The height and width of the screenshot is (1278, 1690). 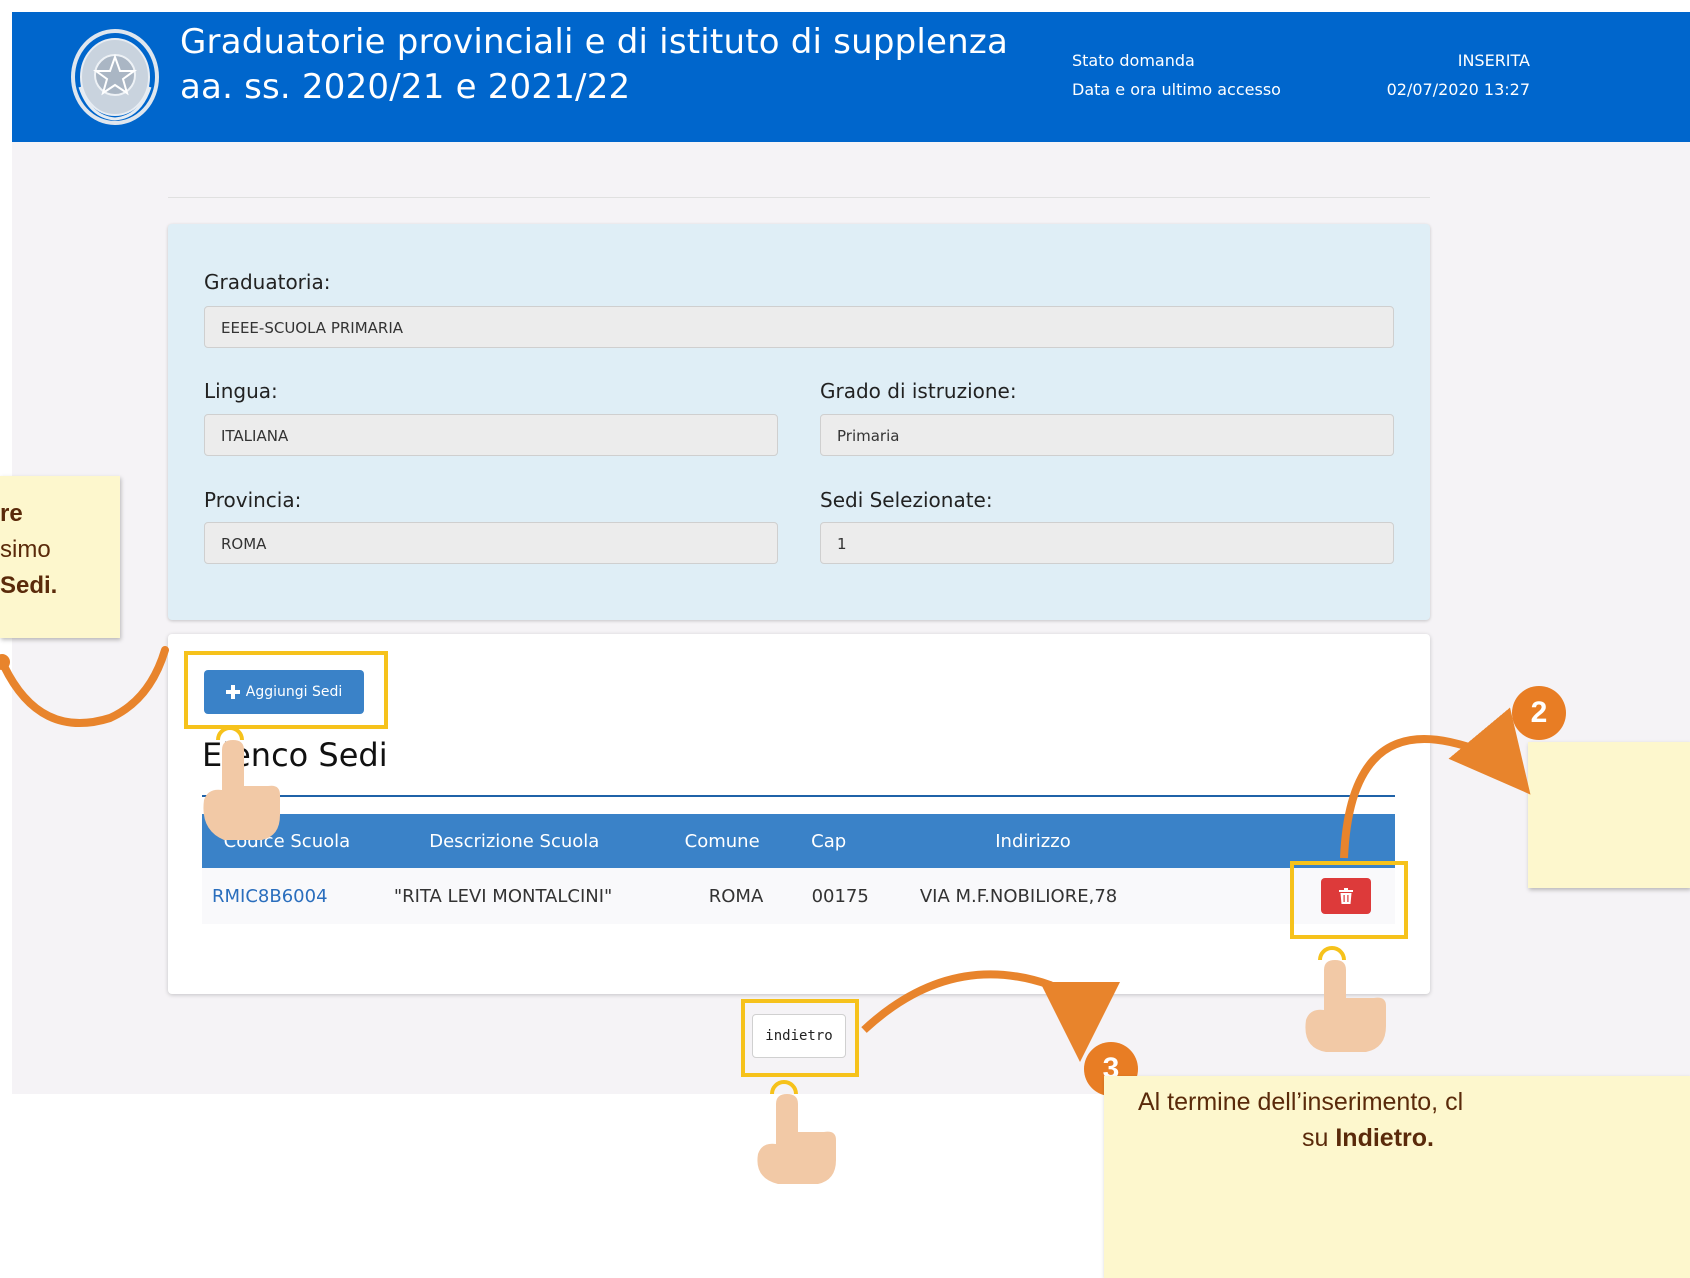 I want to click on column-header-comune: Comune, so click(x=722, y=841).